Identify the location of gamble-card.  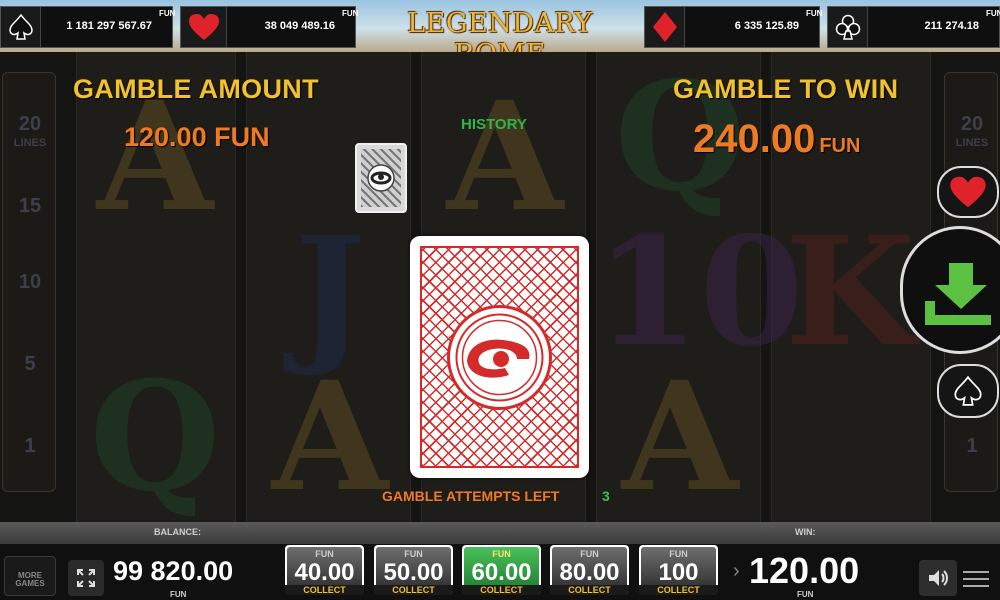
(499, 357).